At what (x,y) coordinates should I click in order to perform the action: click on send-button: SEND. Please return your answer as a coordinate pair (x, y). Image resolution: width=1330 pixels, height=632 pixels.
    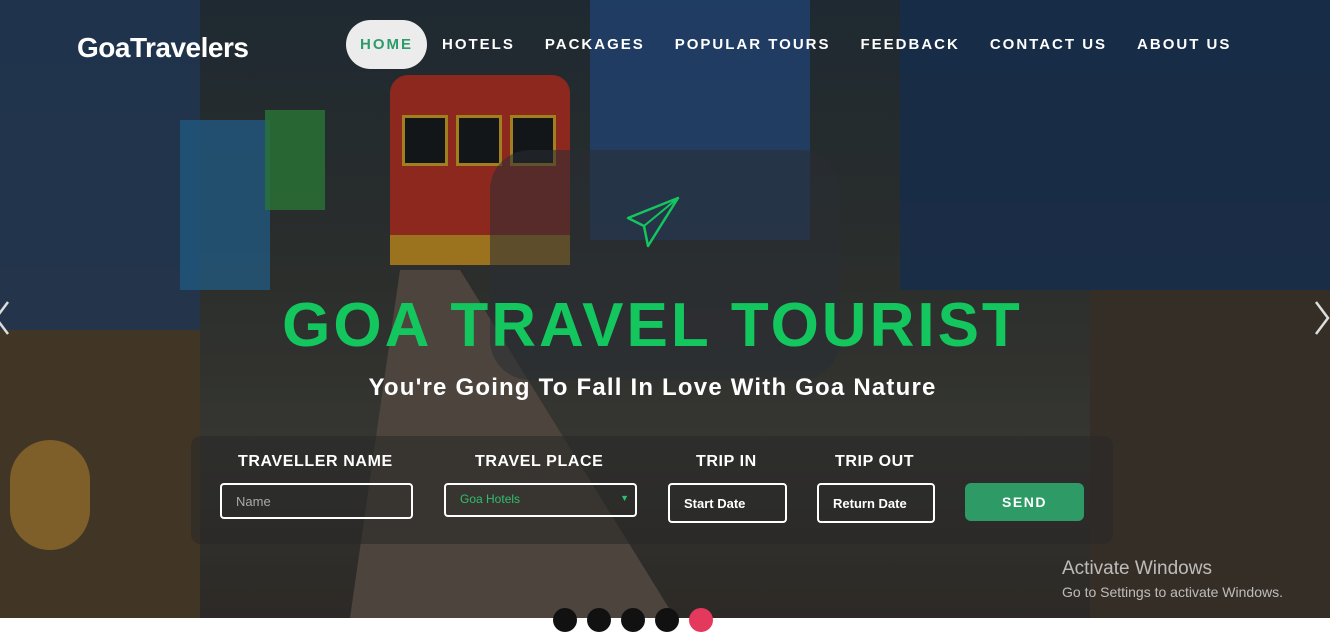
    Looking at the image, I should click on (1024, 502).